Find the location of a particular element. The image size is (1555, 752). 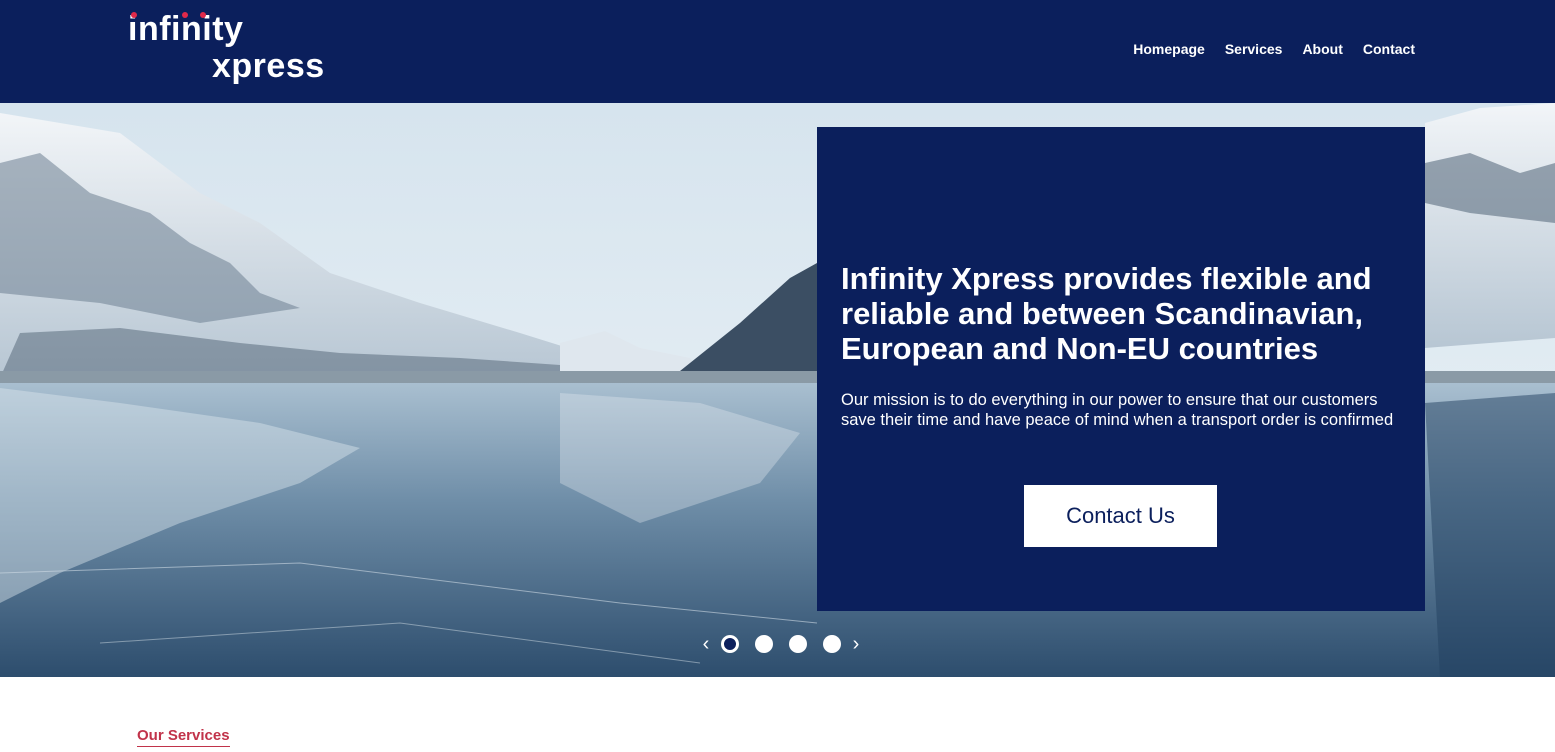

site-logo: infinity xpress is located at coordinates (233, 50).